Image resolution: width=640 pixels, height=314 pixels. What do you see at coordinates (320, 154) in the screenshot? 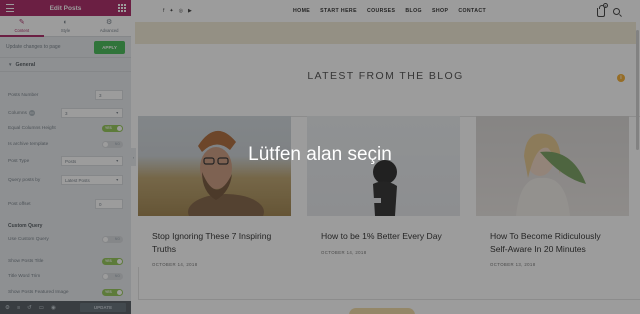
I see `overlay-prompt: Lütfen alan seçin` at bounding box center [320, 154].